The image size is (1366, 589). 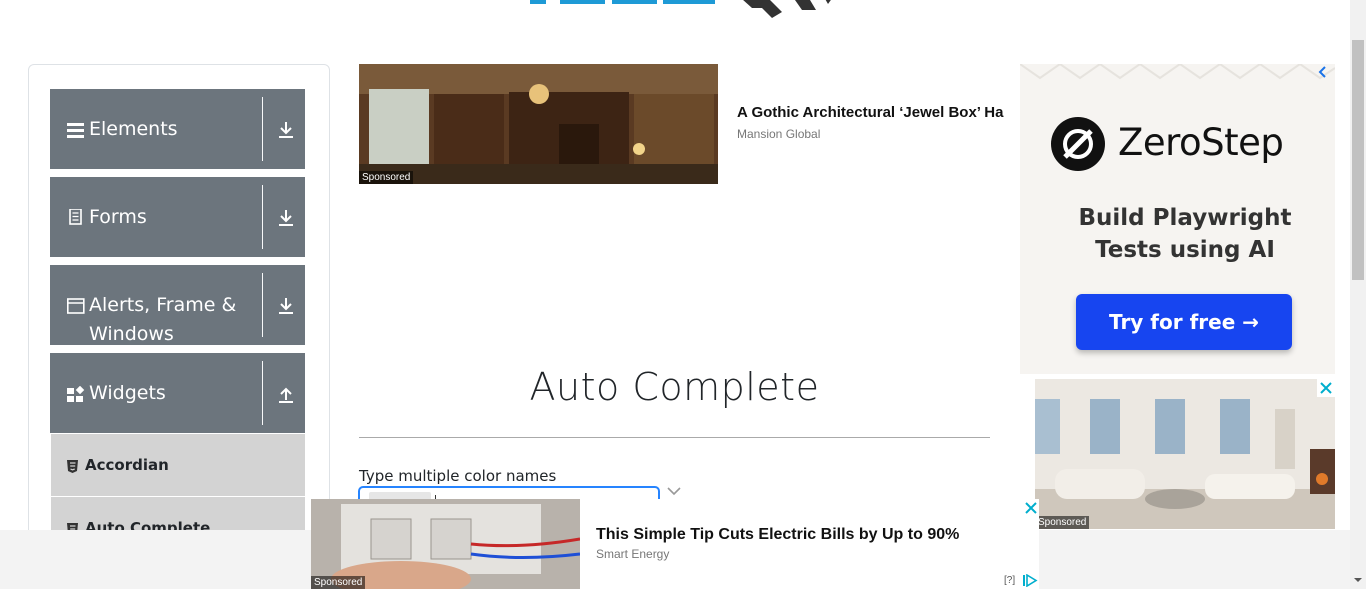 What do you see at coordinates (75, 217) in the screenshot?
I see `document-icon` at bounding box center [75, 217].